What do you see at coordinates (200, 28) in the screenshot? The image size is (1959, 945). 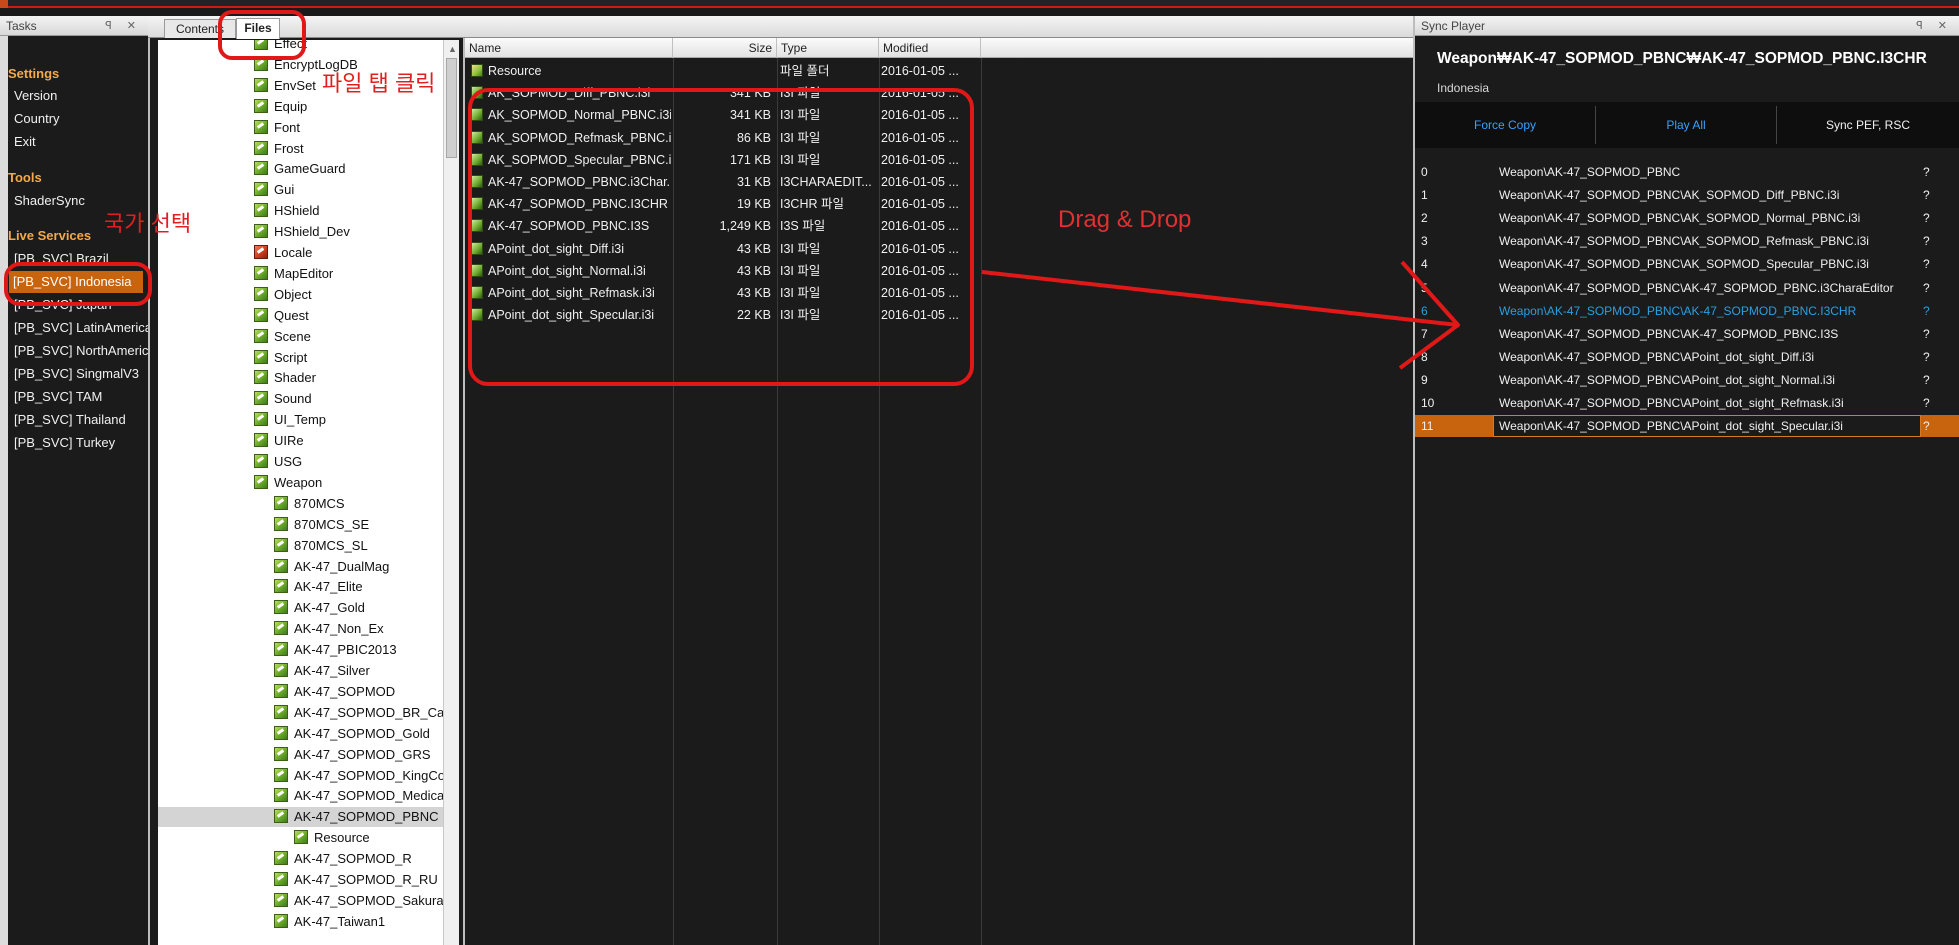 I see `tab-contents: Contents` at bounding box center [200, 28].